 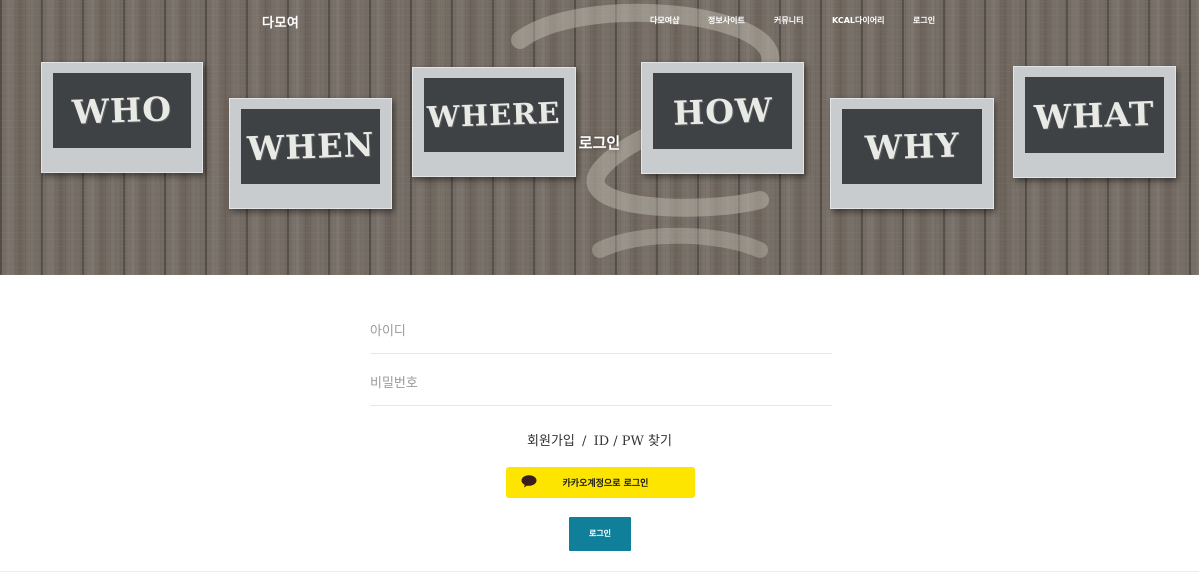 I want to click on board-frame-when: WHEN, so click(x=310, y=153).